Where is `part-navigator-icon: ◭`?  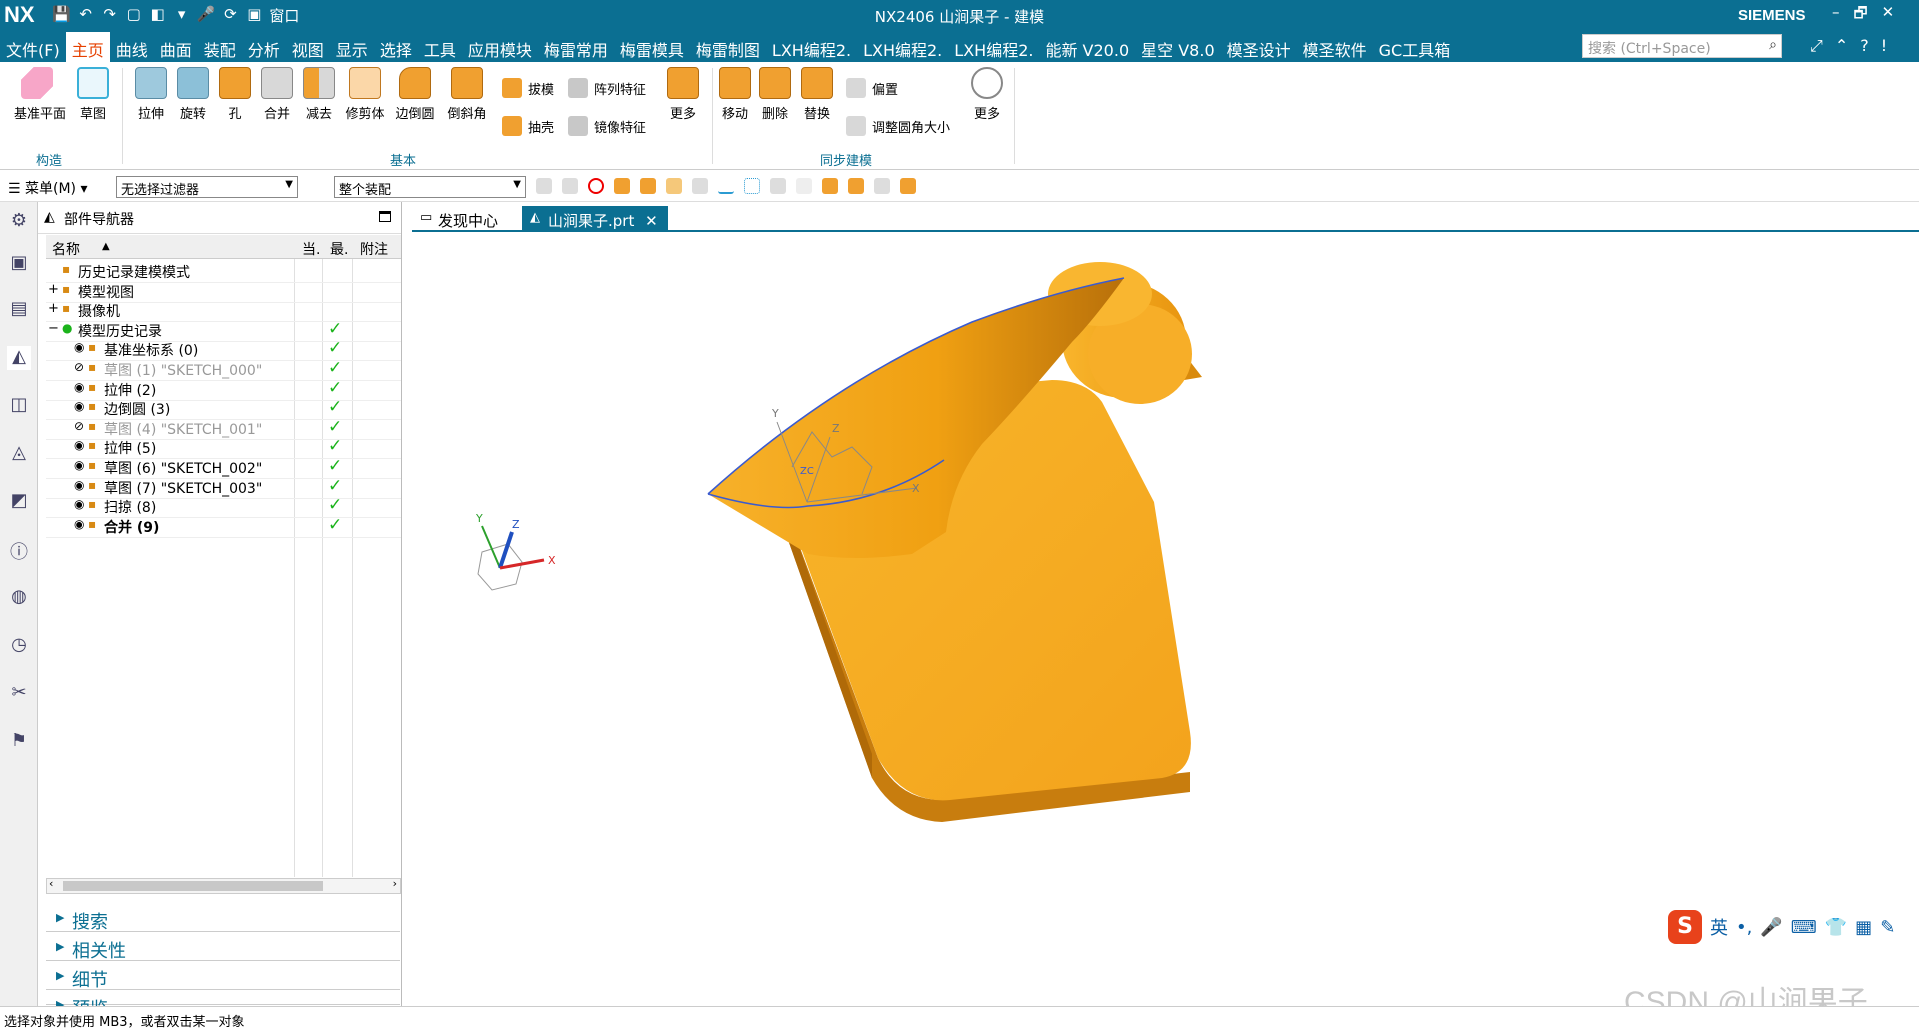
part-navigator-icon: ◭ is located at coordinates (19, 358).